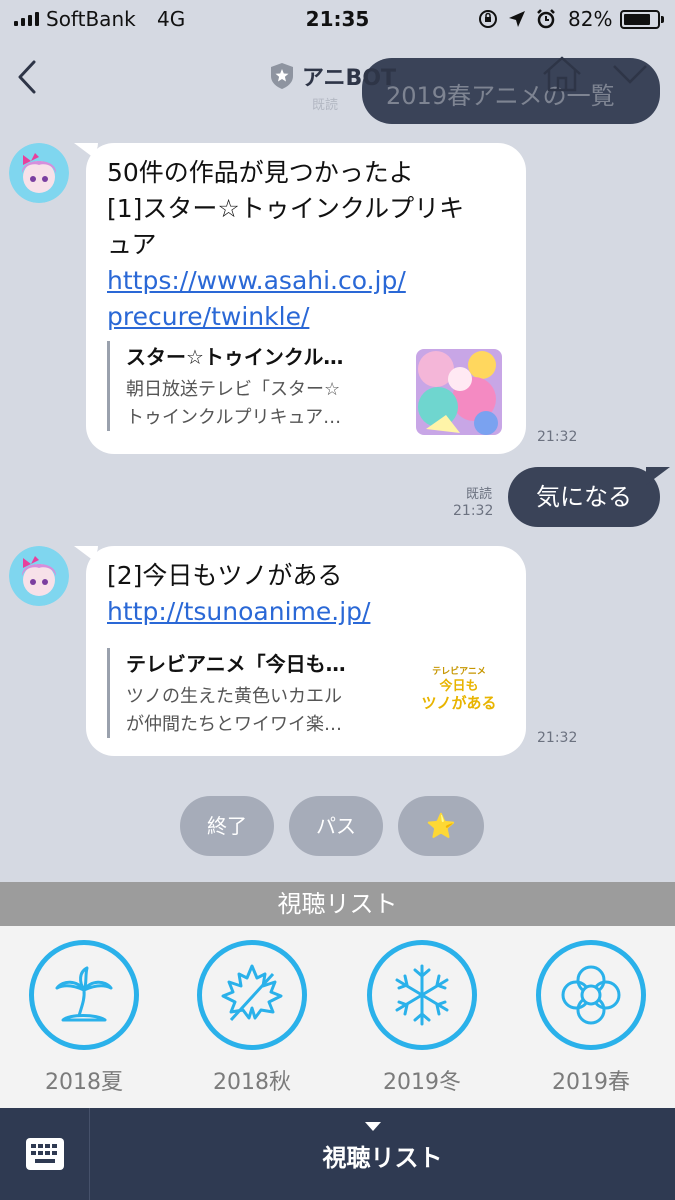 This screenshot has height=1200, width=675. I want to click on quick-reply-star: ⭐, so click(441, 826).